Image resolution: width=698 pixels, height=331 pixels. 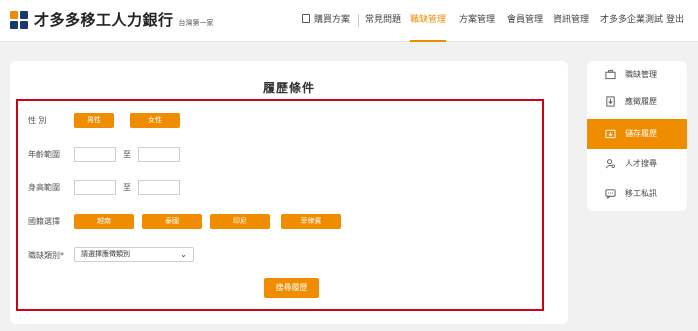 What do you see at coordinates (288, 88) in the screenshot?
I see `page-title: 履歷條件` at bounding box center [288, 88].